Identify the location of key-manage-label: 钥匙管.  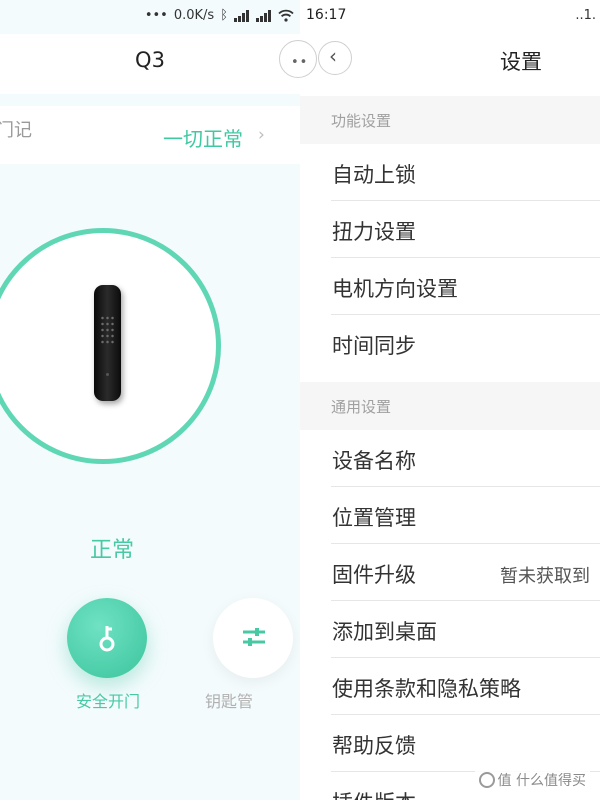
(229, 701).